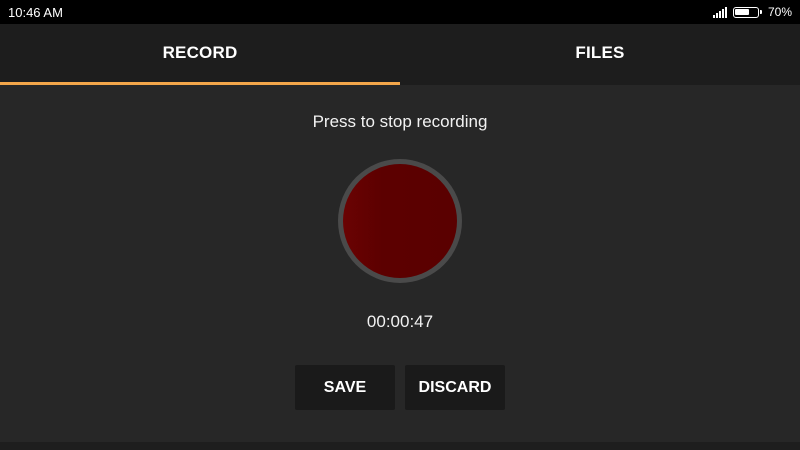 The height and width of the screenshot is (450, 800). I want to click on tab-record: RECORD, so click(200, 54).